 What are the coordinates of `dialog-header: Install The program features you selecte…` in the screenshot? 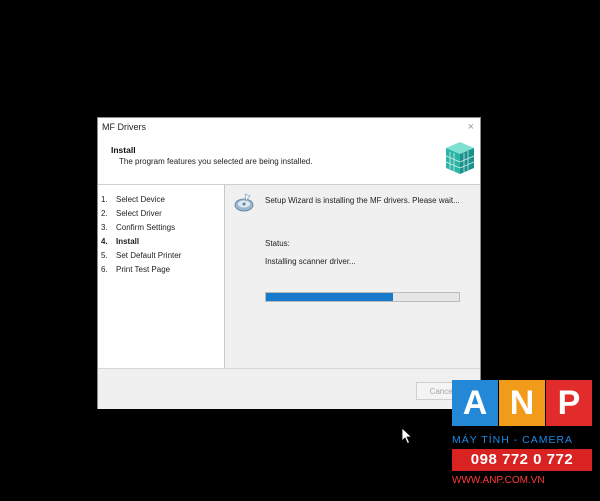 It's located at (289, 161).